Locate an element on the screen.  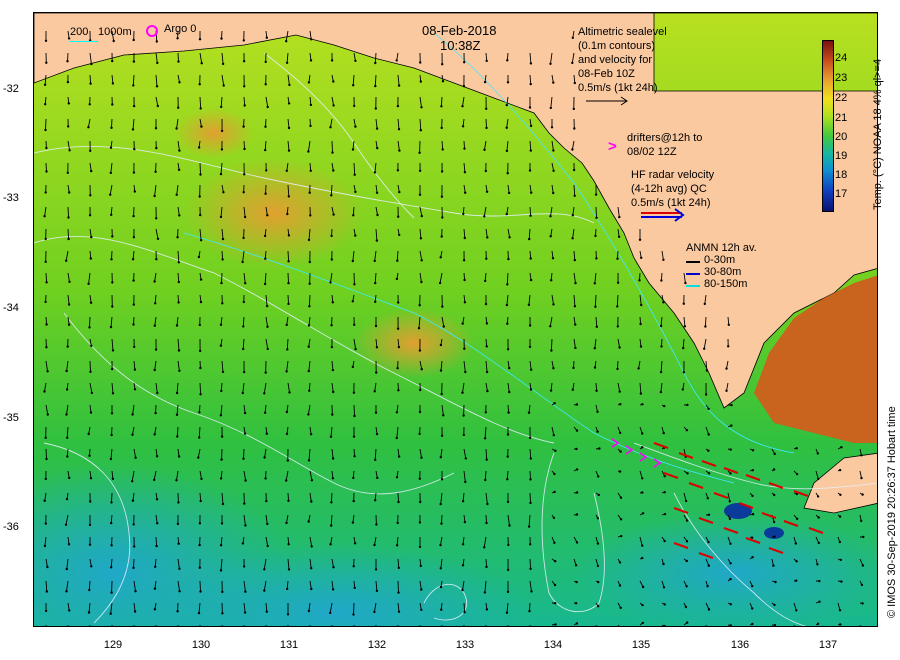
altimetry-line-3: and velocity for is located at coordinates (615, 60).